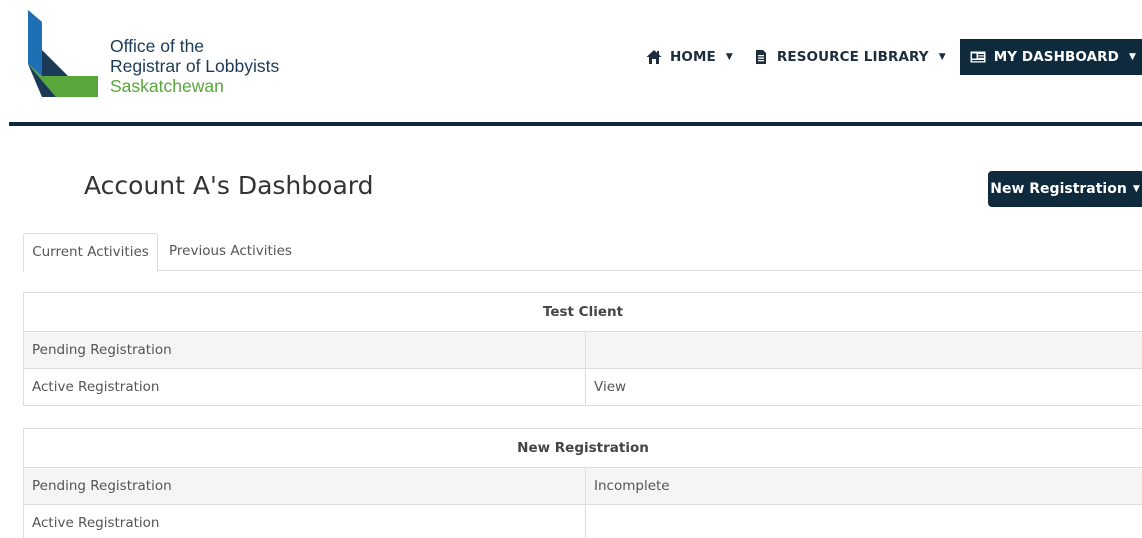 This screenshot has height=538, width=1142. I want to click on header-divider, so click(575, 124).